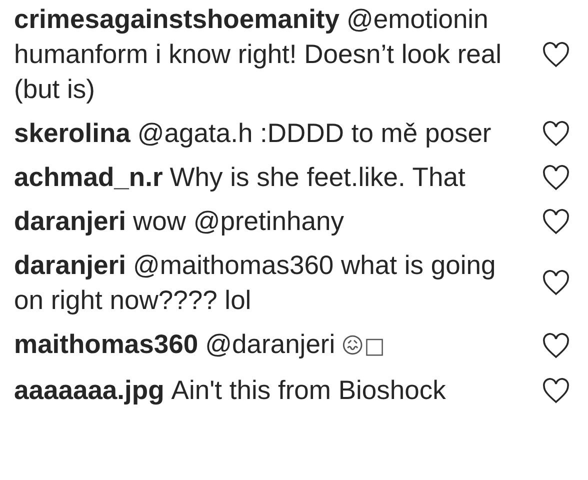 This screenshot has height=480, width=588. I want to click on comment-text: maithomas360 @daranjeri 😖□, so click(200, 344).